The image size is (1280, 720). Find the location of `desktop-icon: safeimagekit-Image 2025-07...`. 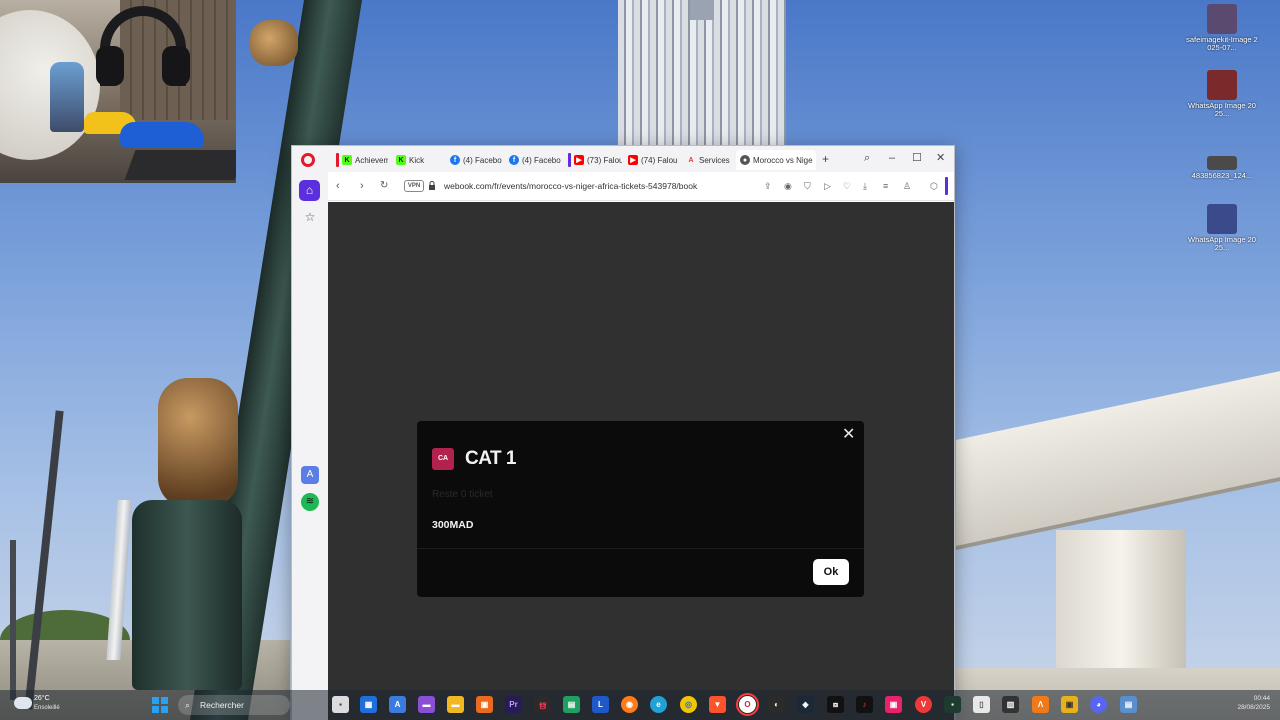

desktop-icon: safeimagekit-Image 2025-07... is located at coordinates (1222, 28).